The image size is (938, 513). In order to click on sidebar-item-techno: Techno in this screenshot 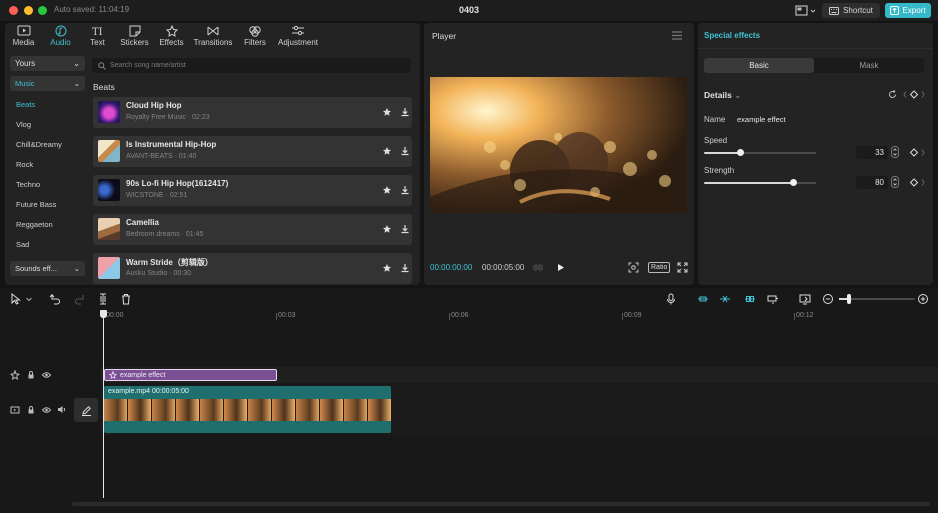, I will do `click(47, 184)`.